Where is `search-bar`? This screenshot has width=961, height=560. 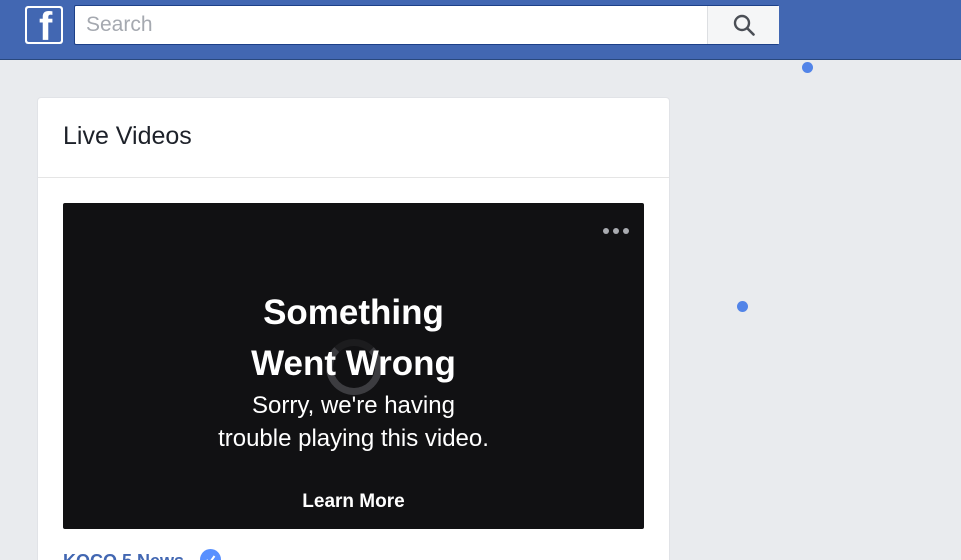 search-bar is located at coordinates (426, 25).